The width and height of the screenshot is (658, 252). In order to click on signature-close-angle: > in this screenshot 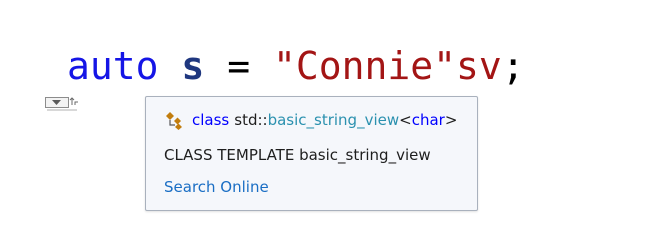, I will do `click(451, 120)`.